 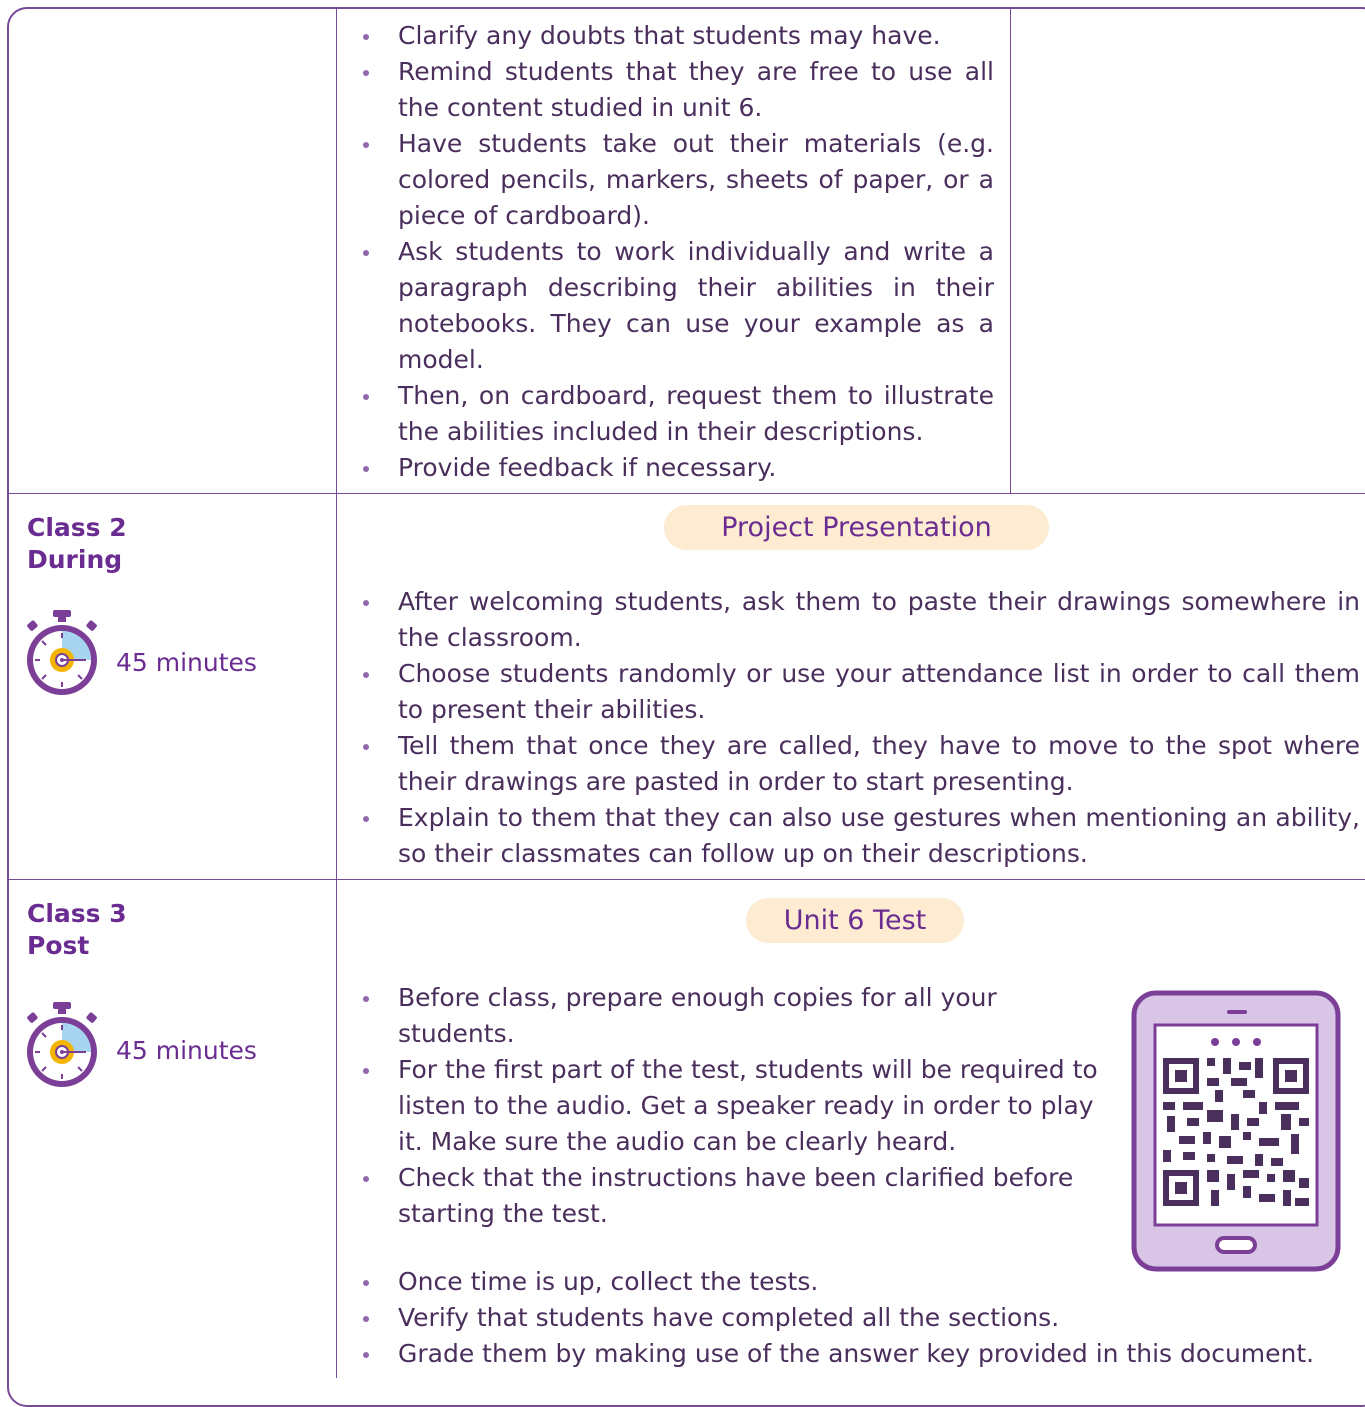 I want to click on row1-right-divider, so click(x=1010, y=250).